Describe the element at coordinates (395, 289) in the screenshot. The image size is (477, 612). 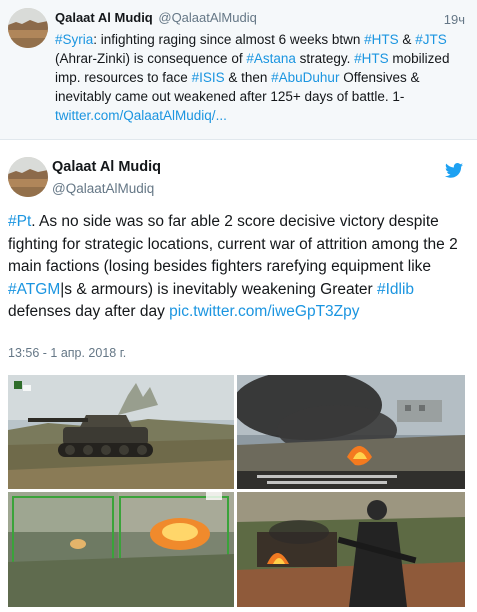
I see `hashtag-link: #Idlib` at that location.